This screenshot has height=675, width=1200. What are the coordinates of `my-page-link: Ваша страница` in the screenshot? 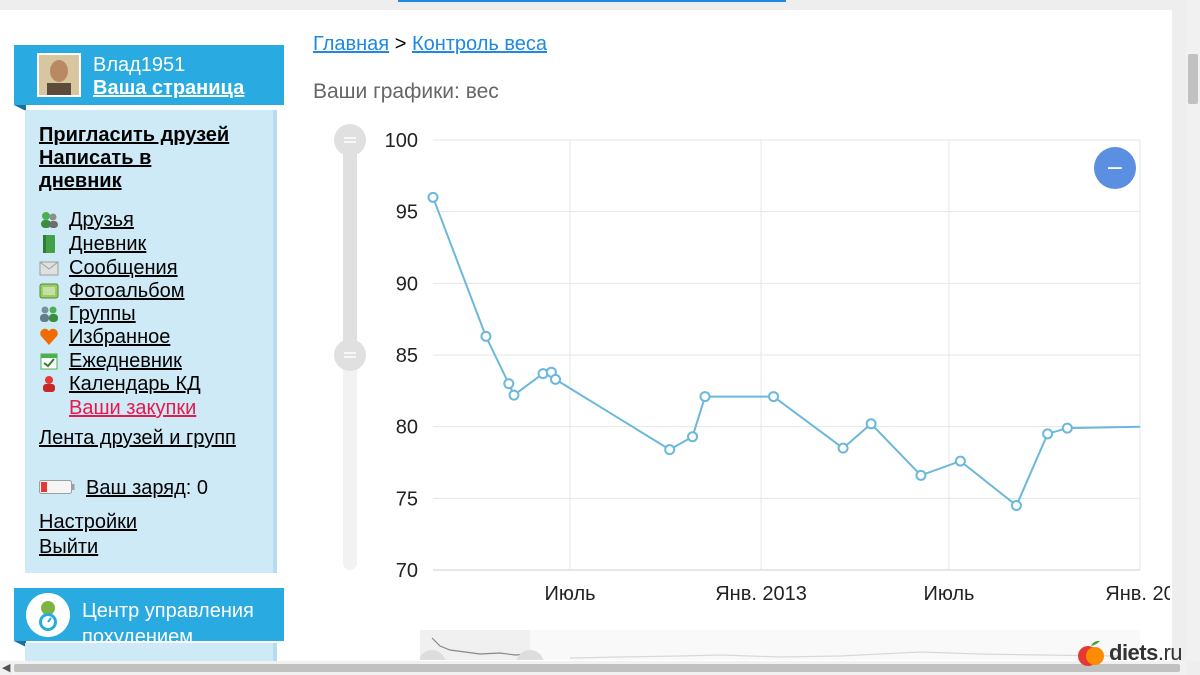 It's located at (168, 88).